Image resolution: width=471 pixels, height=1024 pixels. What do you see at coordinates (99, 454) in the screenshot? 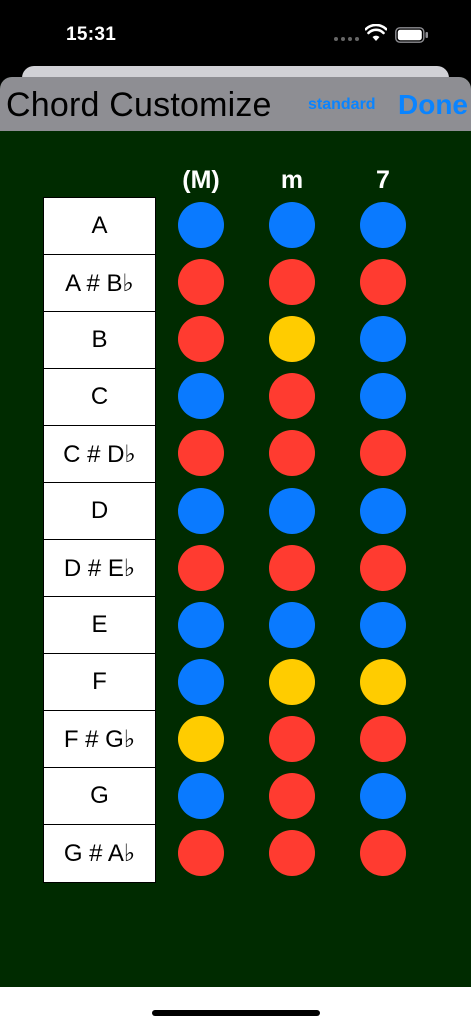
I see `chord-cell: C # D♭` at bounding box center [99, 454].